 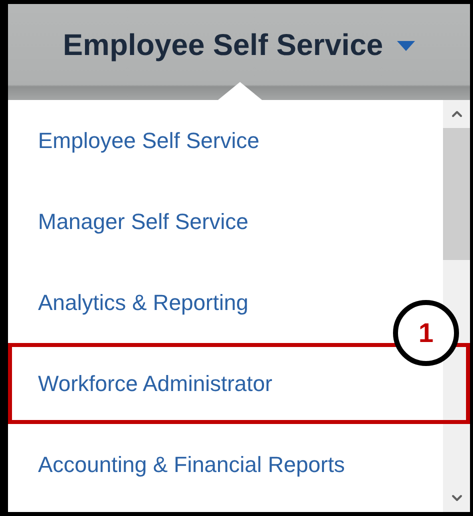 I want to click on scrollbar, so click(x=456, y=306).